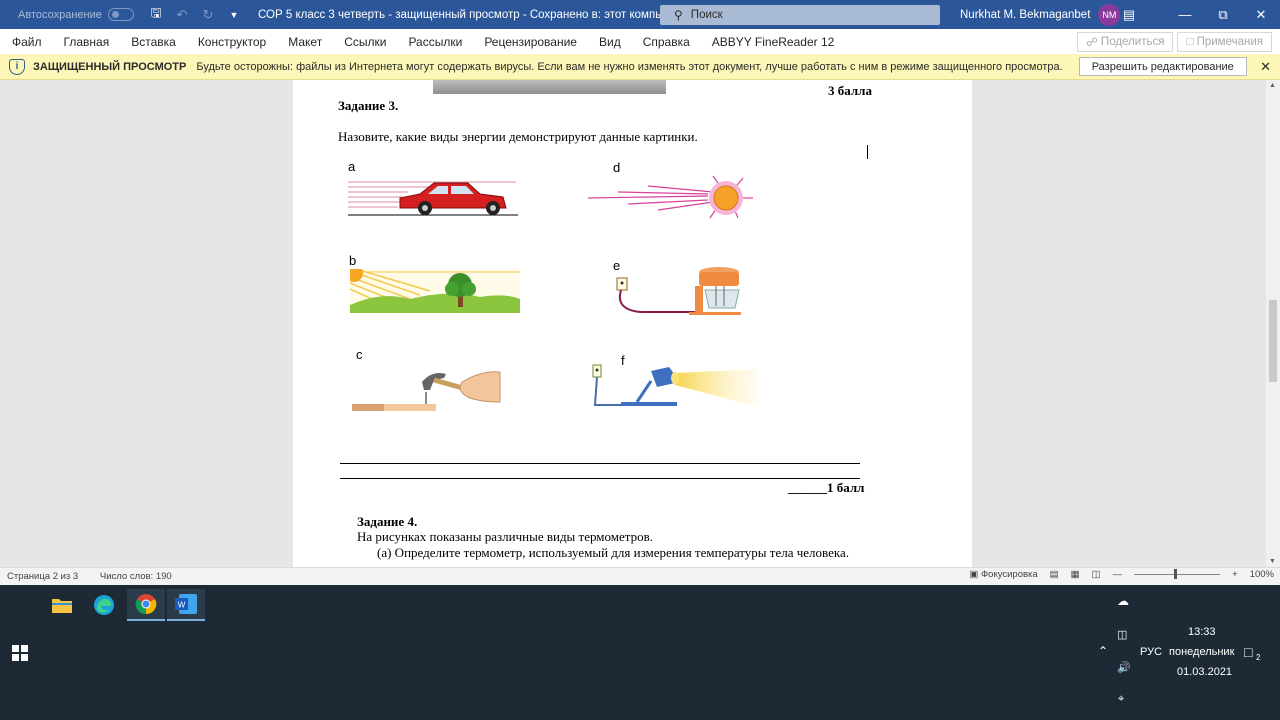 This screenshot has width=1280, height=720. What do you see at coordinates (92, 576) in the screenshot?
I see `status-left: Страница 2 из 3 Число слов: 190` at bounding box center [92, 576].